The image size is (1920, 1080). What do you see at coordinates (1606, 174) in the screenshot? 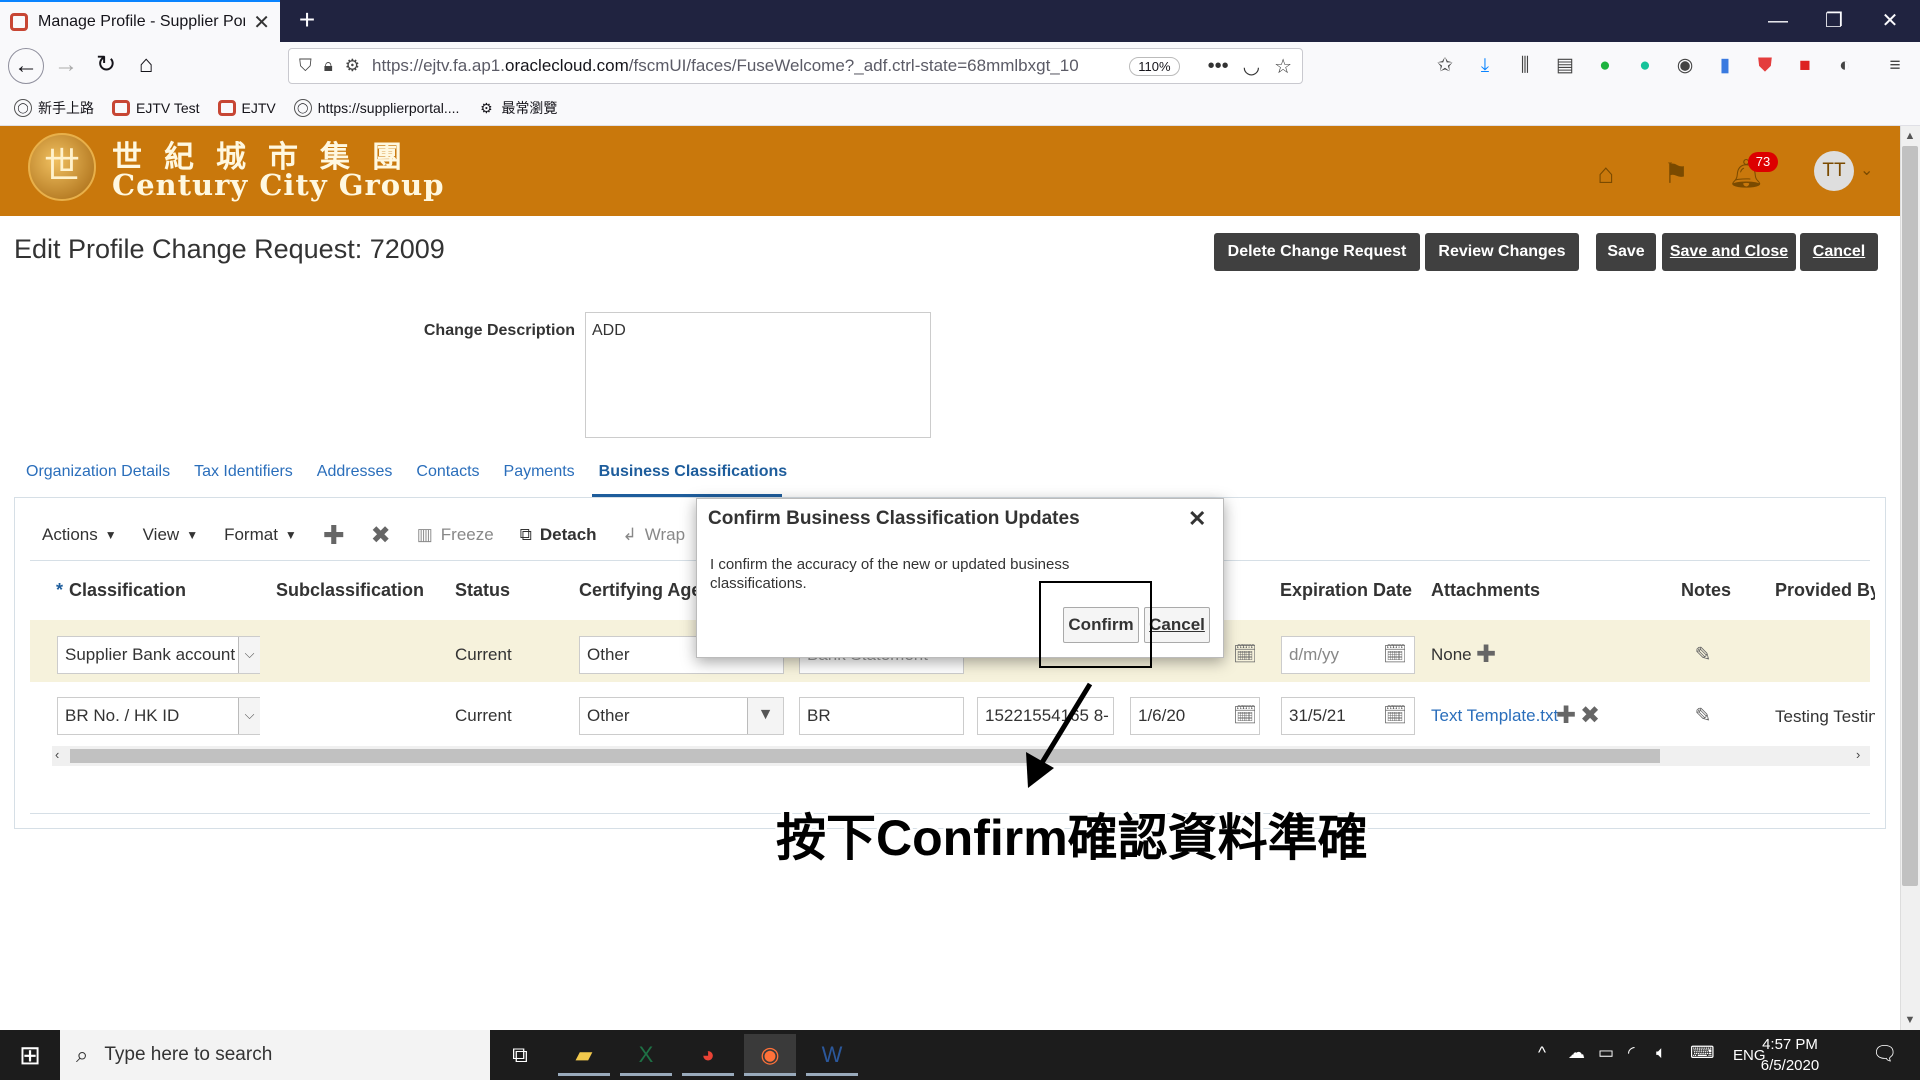
I see `home-icon: ⌂` at bounding box center [1606, 174].